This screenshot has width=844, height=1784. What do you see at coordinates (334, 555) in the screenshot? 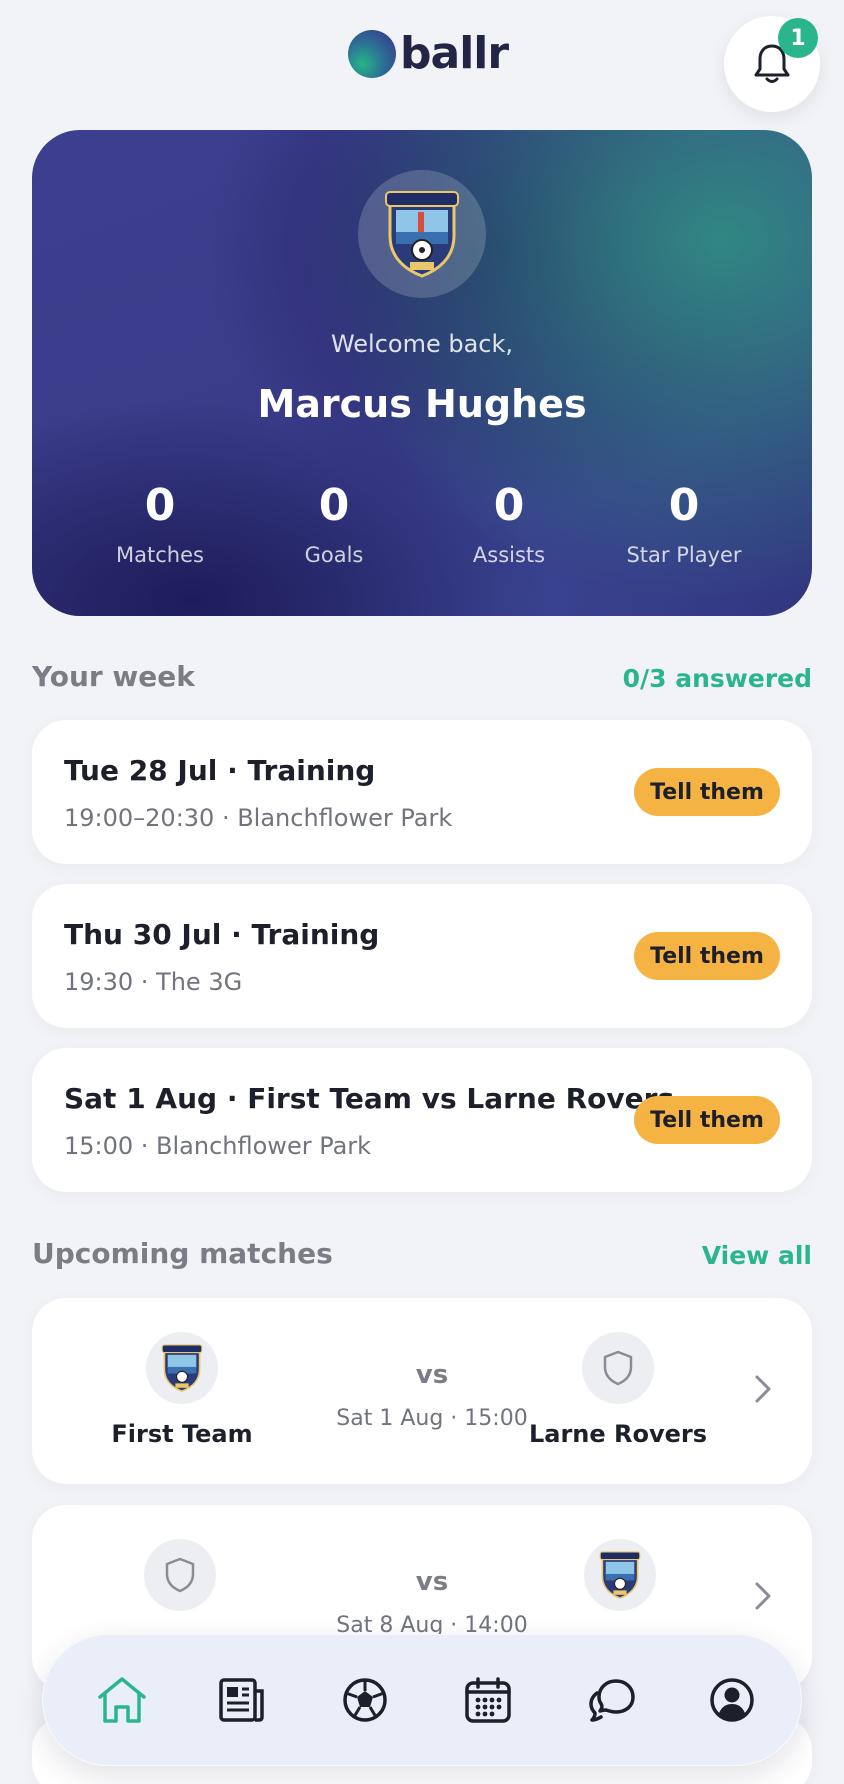
I see `stat-label: Goals` at bounding box center [334, 555].